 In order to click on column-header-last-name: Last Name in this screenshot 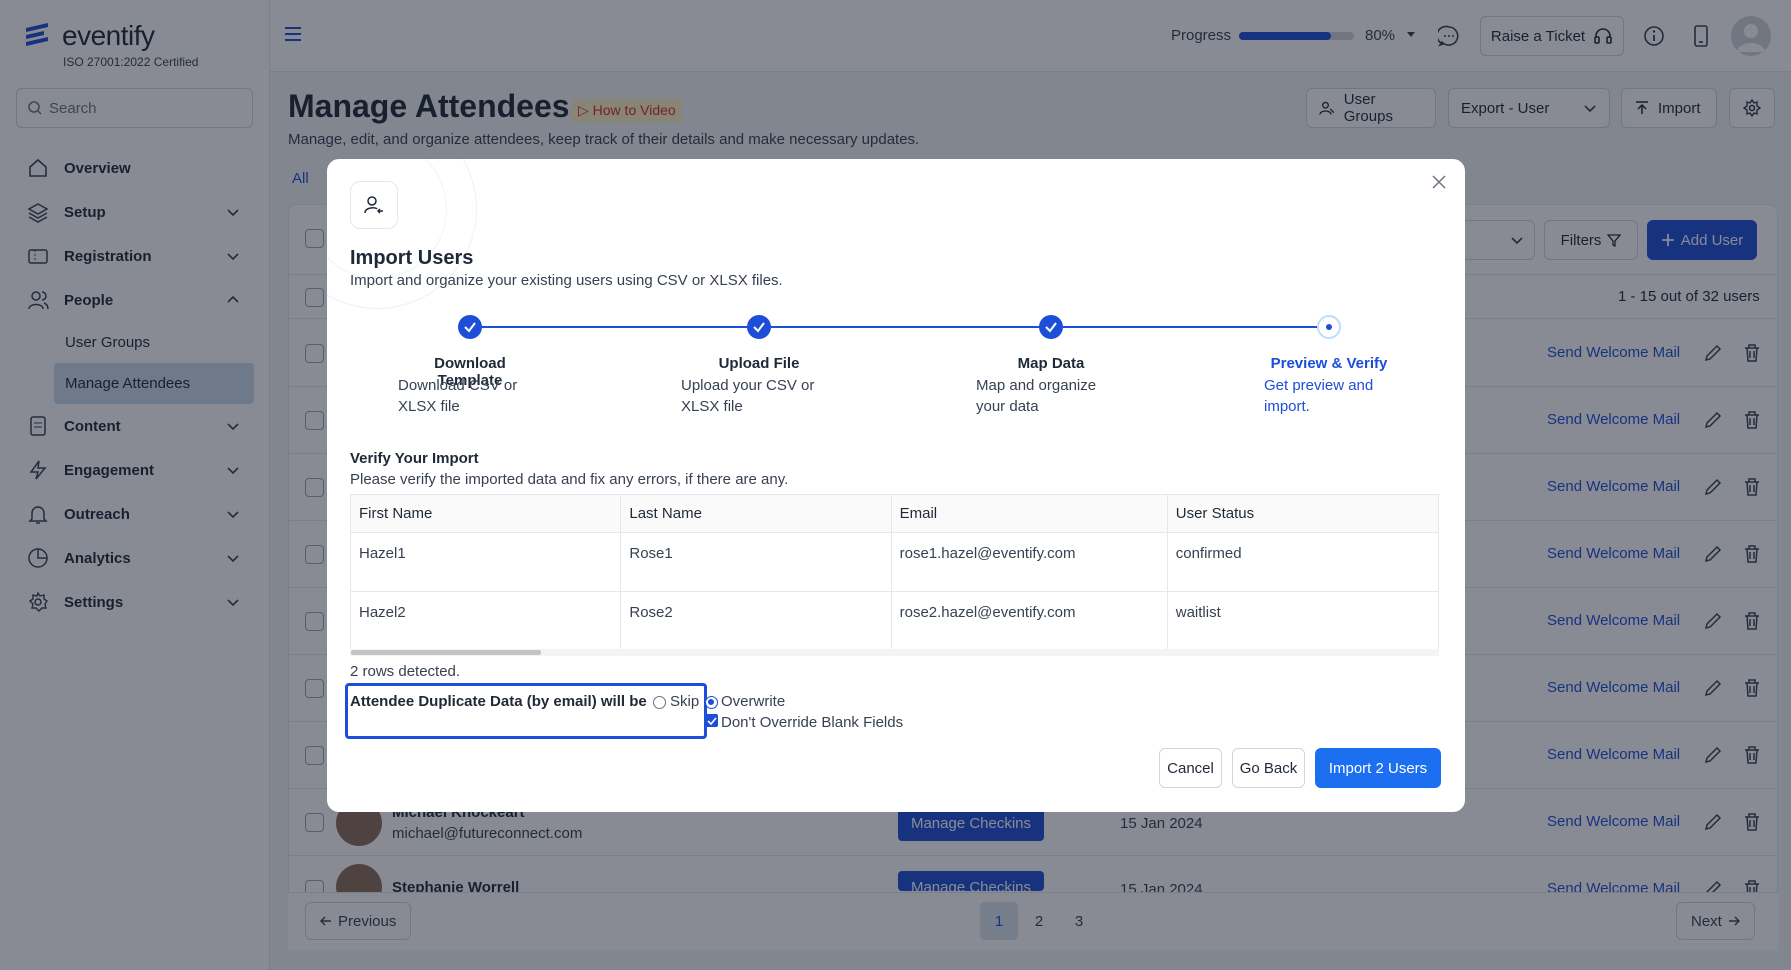, I will do `click(756, 513)`.